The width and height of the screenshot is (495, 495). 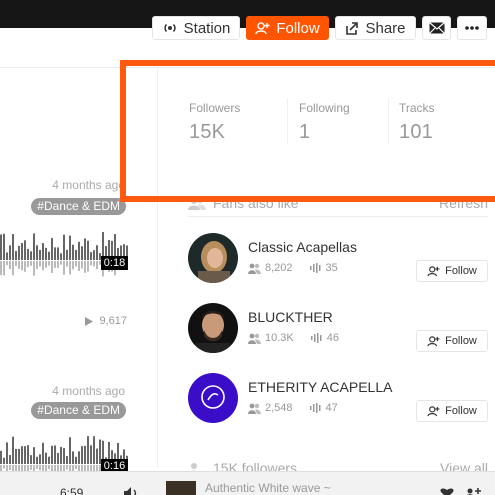 I want to click on play-count-value: 9,617, so click(x=113, y=321).